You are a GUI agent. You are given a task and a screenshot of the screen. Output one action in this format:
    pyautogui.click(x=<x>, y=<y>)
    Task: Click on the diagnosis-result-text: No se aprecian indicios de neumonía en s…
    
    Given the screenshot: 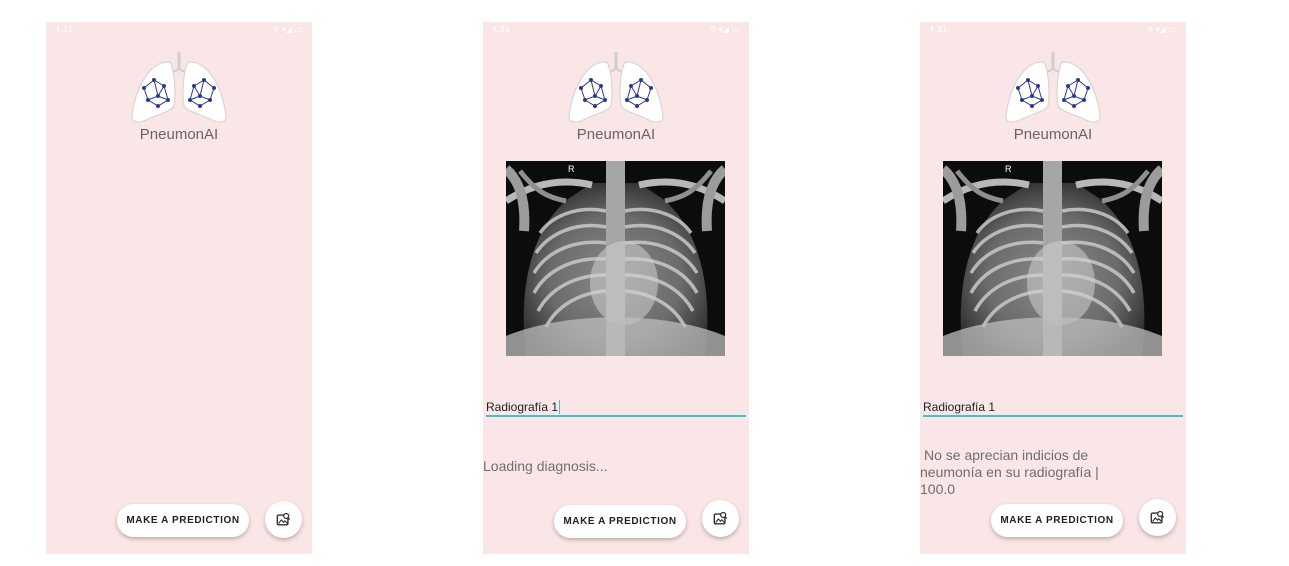 What is the action you would take?
    pyautogui.click(x=1009, y=472)
    